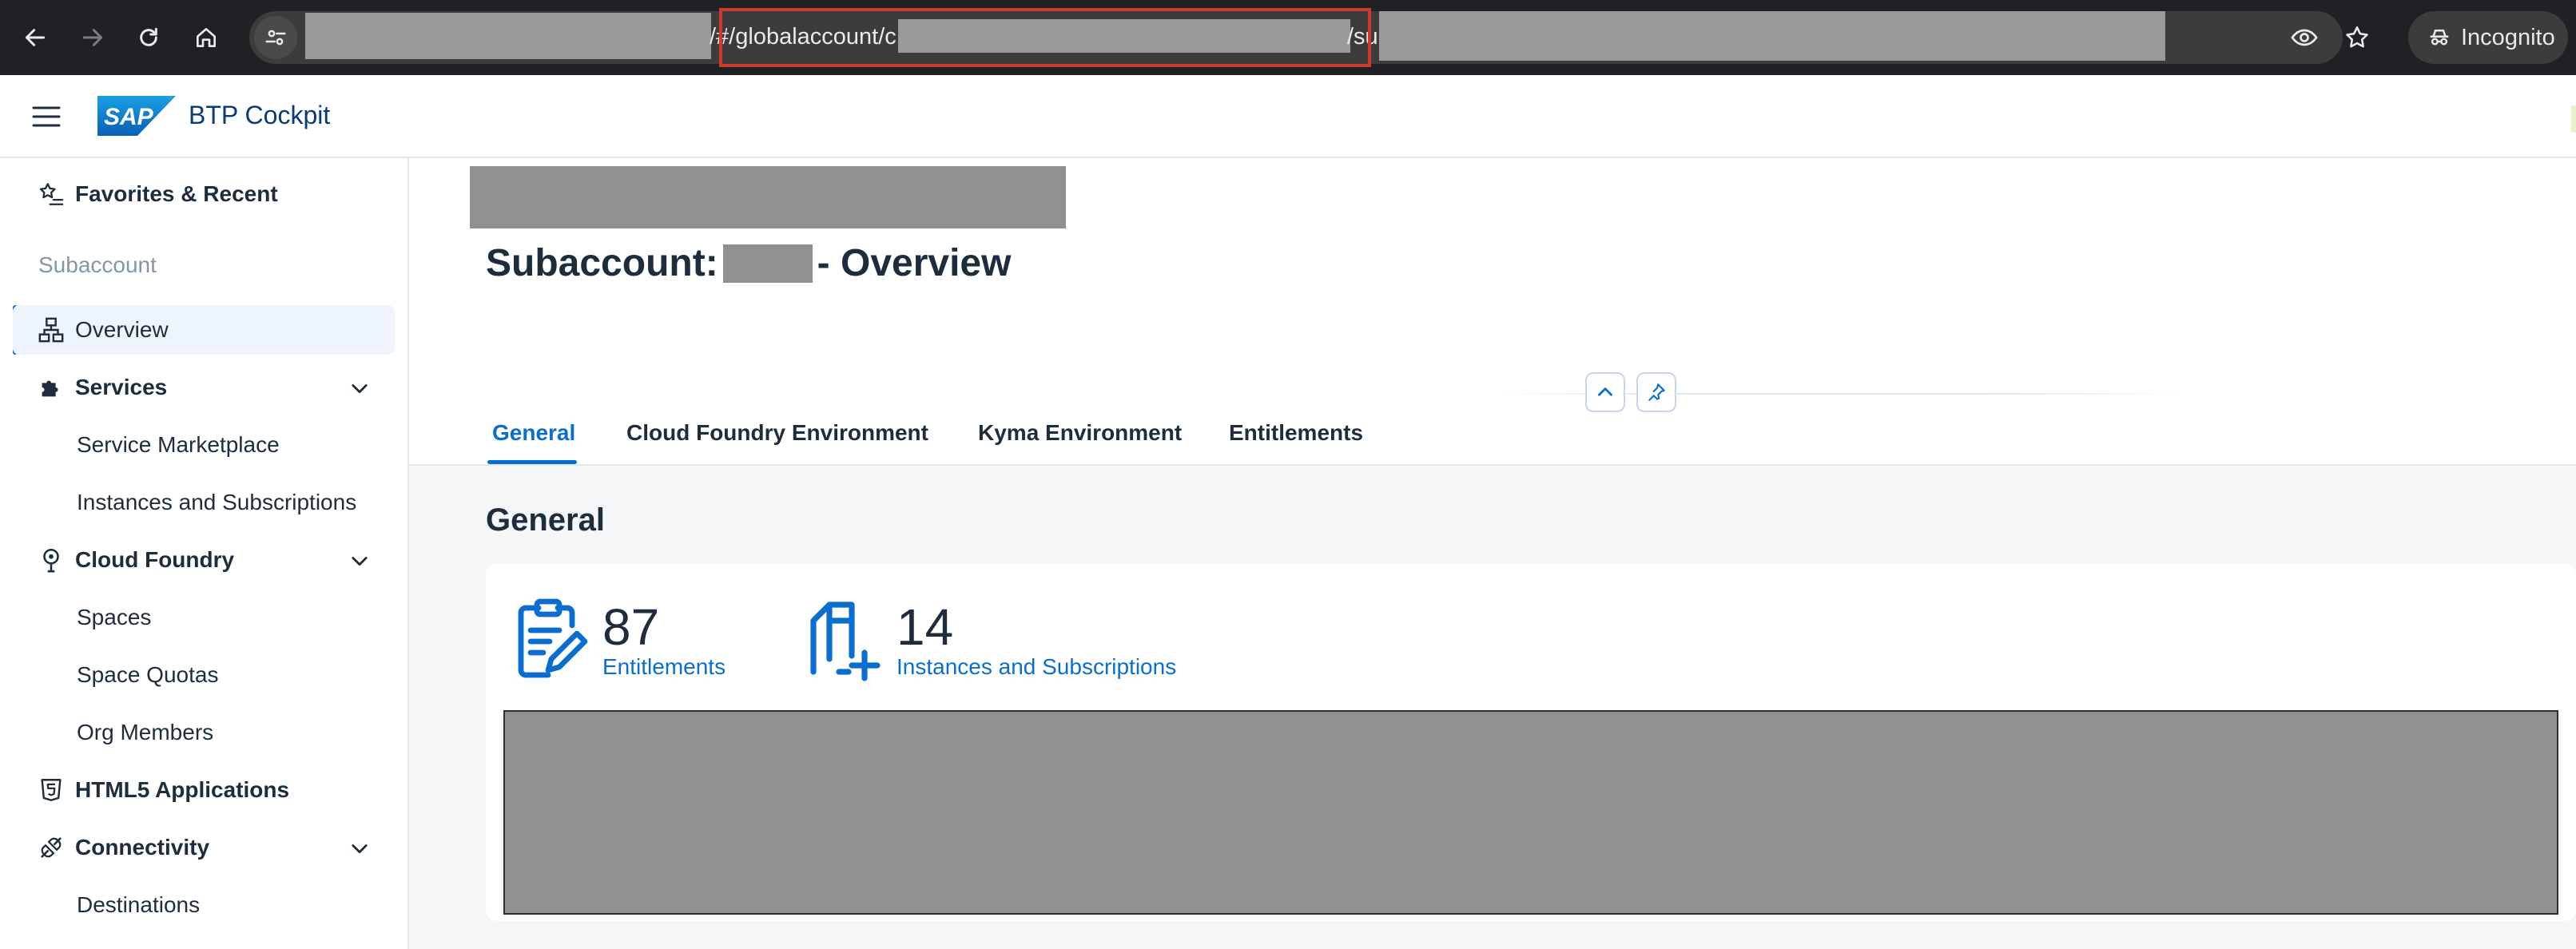  I want to click on hierarchy-icon, so click(51, 330).